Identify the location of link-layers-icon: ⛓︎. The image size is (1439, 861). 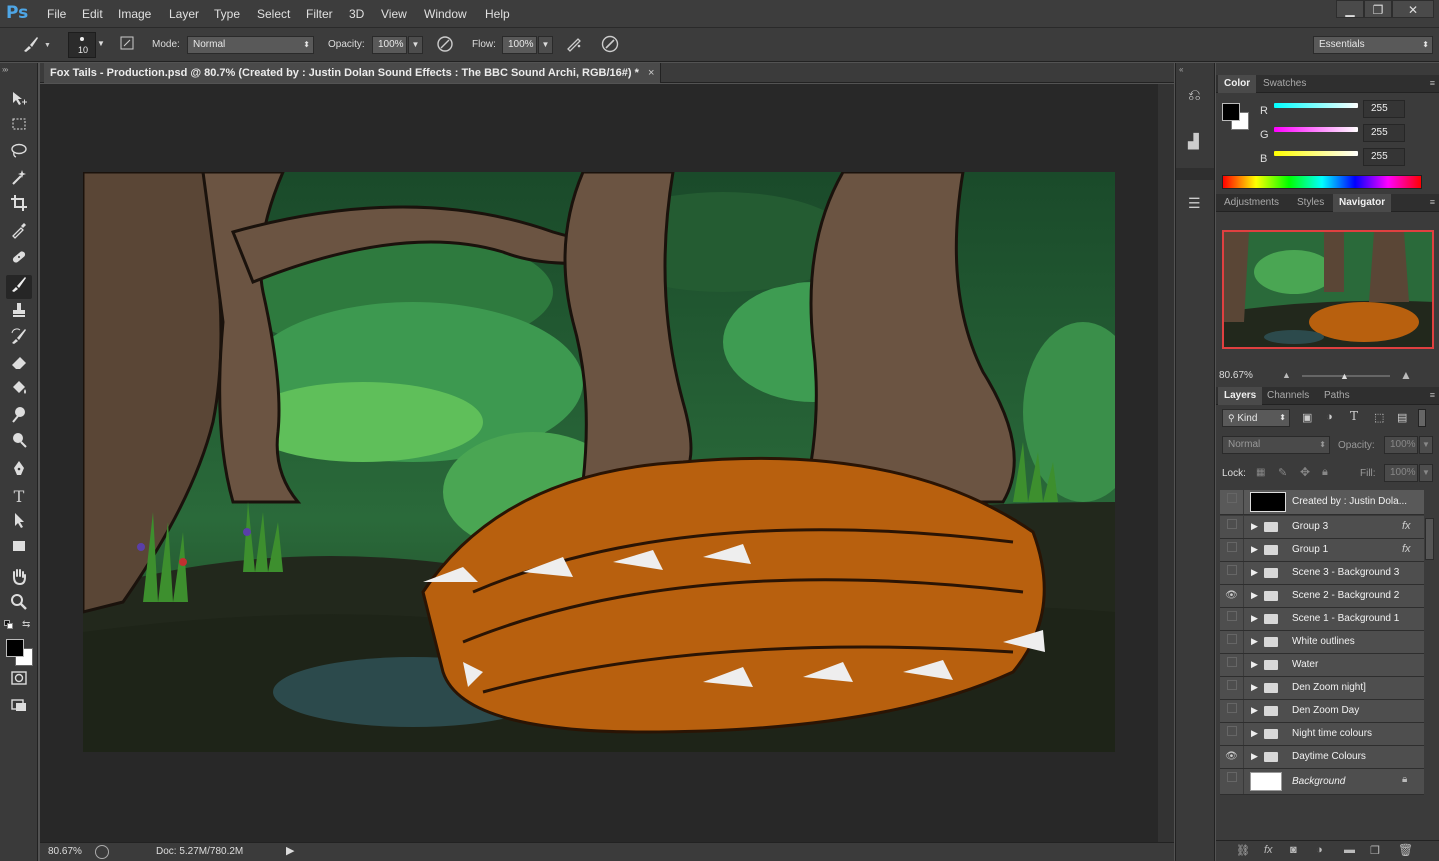
(1243, 850).